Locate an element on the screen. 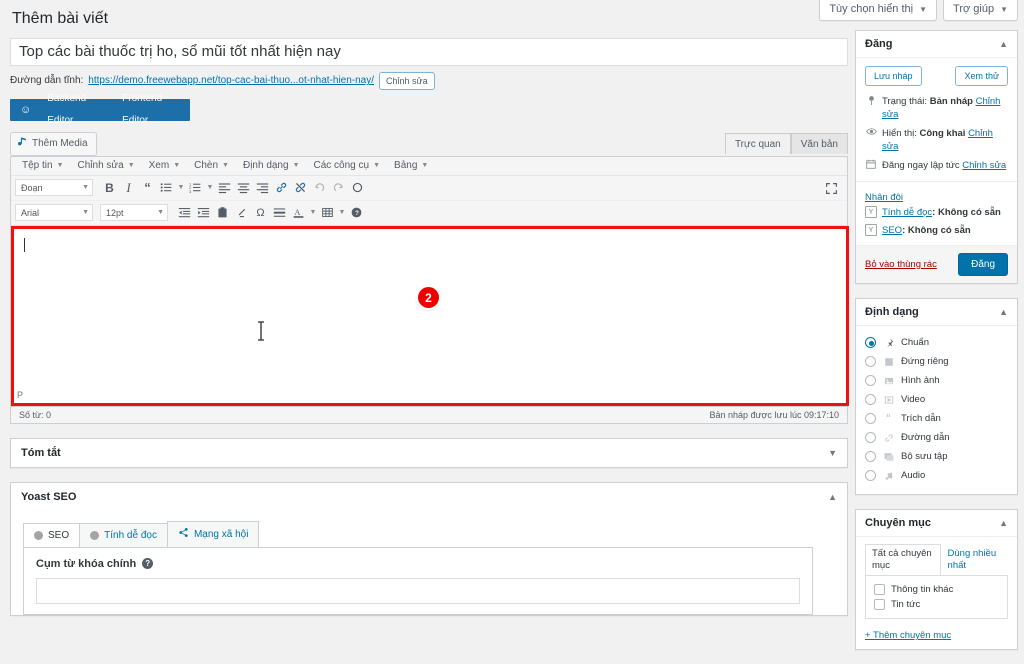 This screenshot has width=1024, height=664. undo-icon is located at coordinates (319, 187).